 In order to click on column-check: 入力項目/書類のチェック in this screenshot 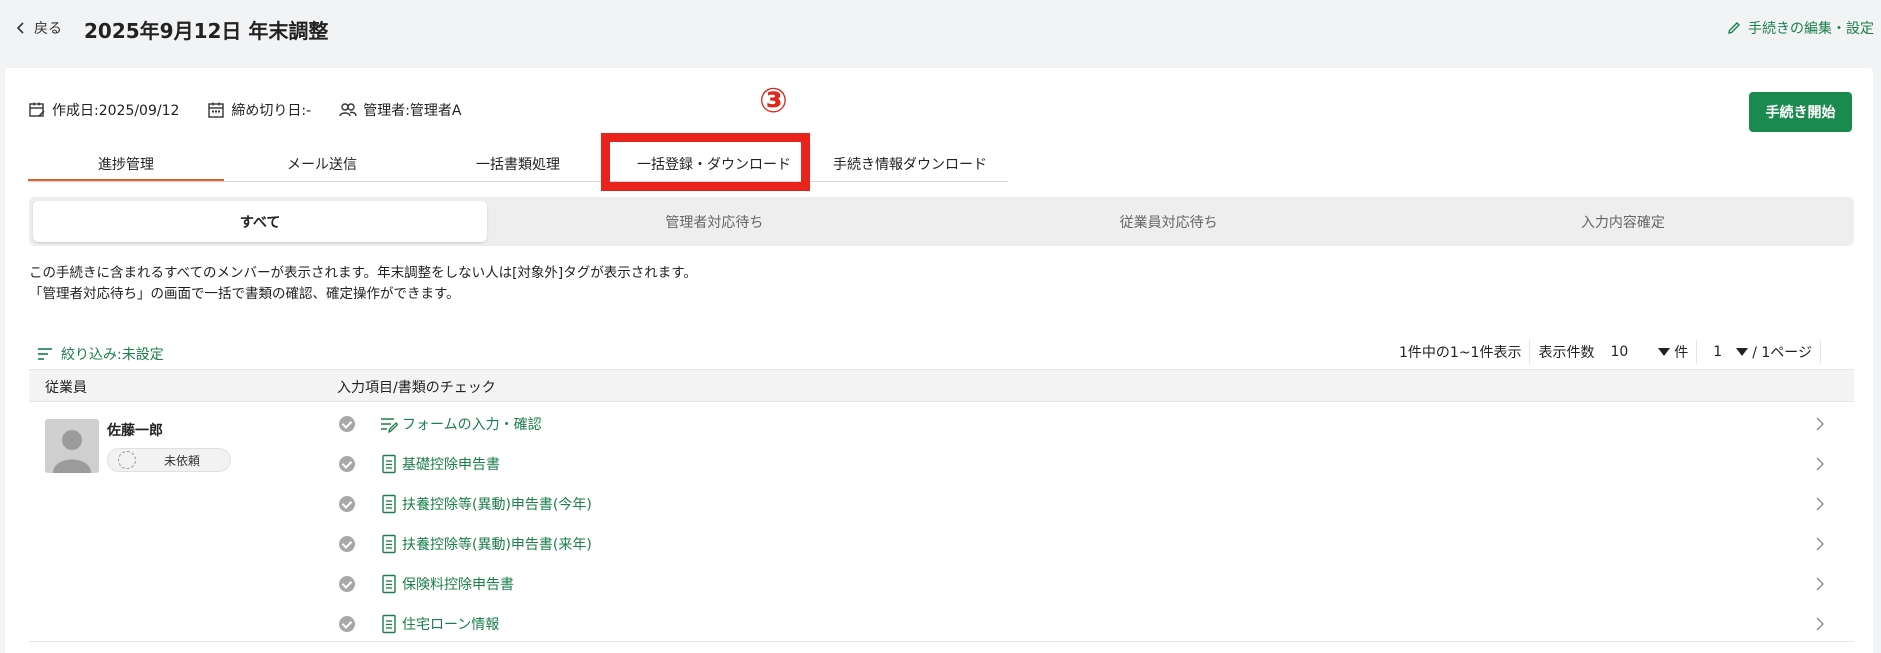, I will do `click(416, 388)`.